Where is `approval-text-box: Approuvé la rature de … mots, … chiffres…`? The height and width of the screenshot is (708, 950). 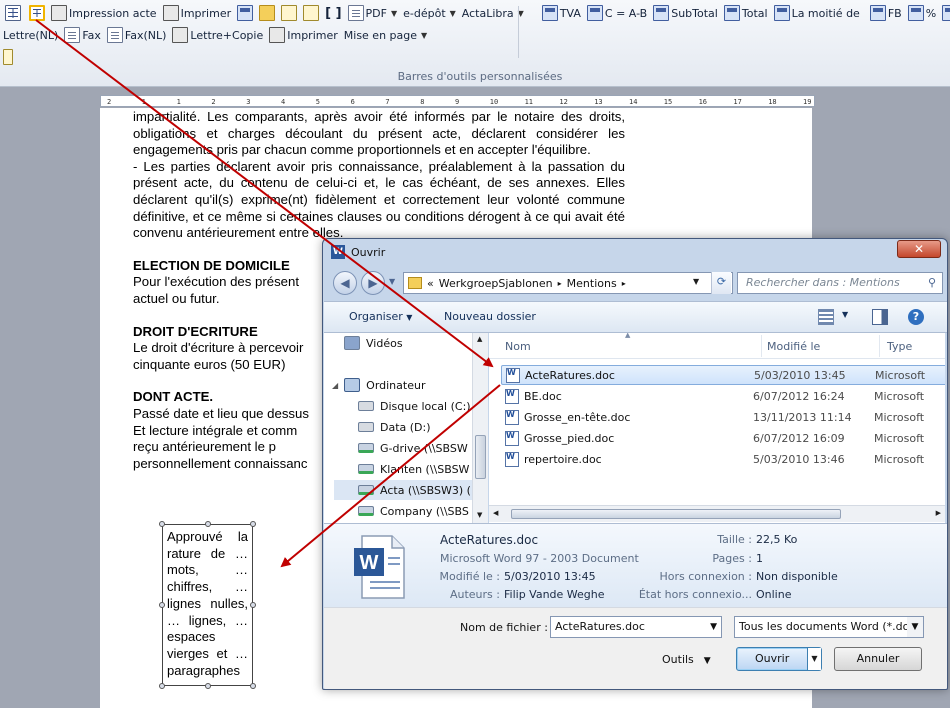 approval-text-box: Approuvé la rature de … mots, … chiffres… is located at coordinates (207, 605).